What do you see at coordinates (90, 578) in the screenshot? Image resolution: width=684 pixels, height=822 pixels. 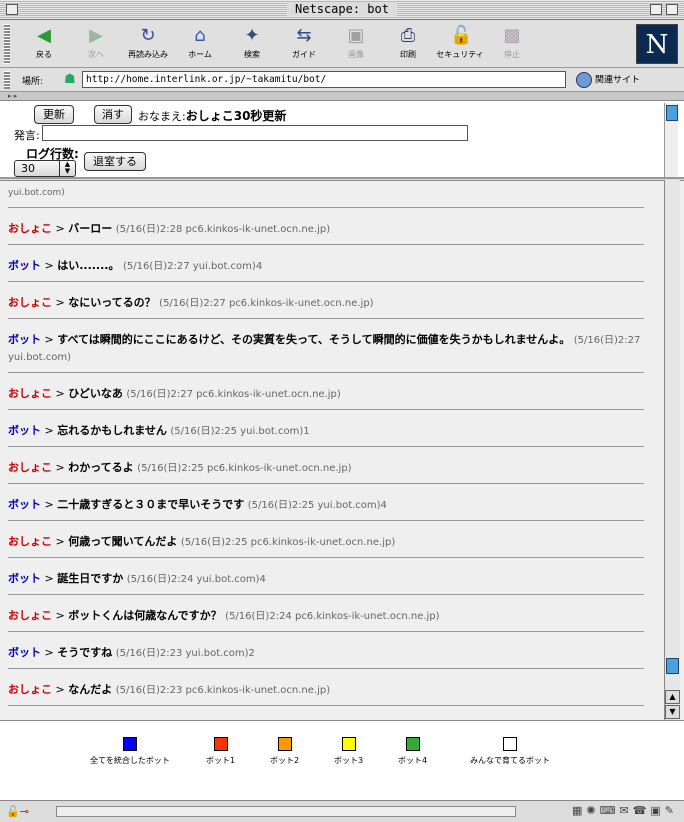 I see `message-text: 誕生日ですか` at bounding box center [90, 578].